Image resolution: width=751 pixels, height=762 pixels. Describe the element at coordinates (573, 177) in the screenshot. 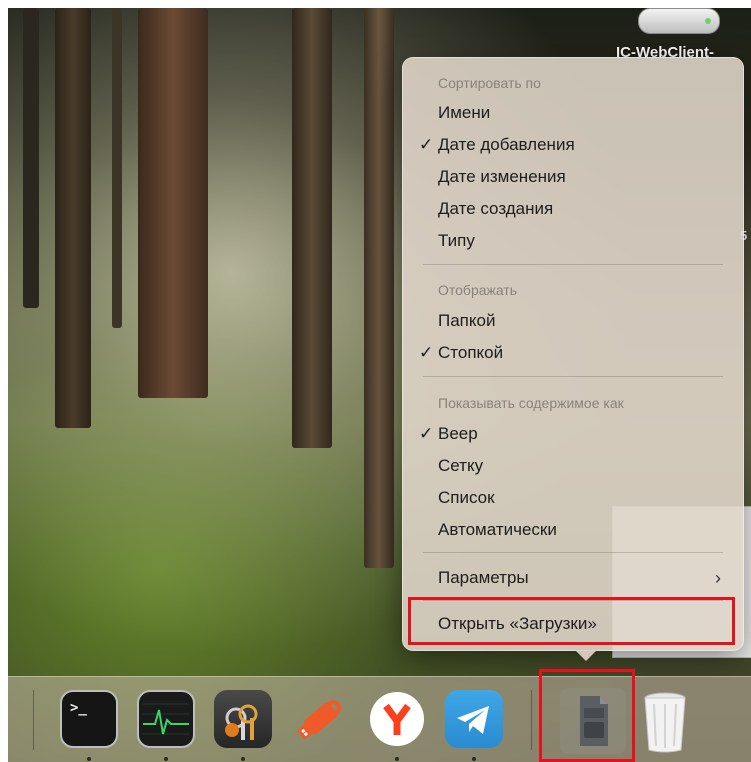

I see `menu-item-sort-date-modified: Дате изменения` at that location.